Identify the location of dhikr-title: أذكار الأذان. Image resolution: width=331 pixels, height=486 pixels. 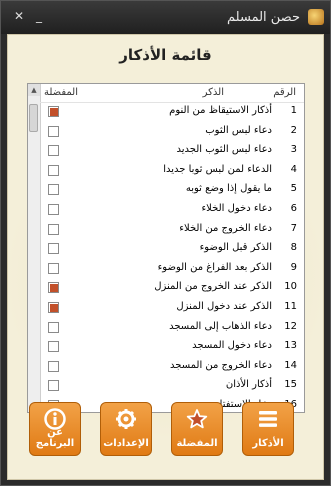
(248, 385).